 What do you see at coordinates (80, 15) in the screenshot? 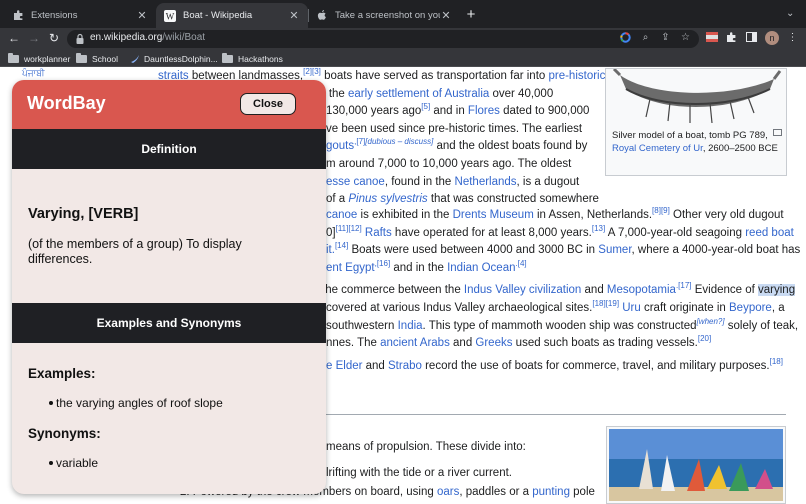
I see `tab-extensions: Extensions ✕` at bounding box center [80, 15].